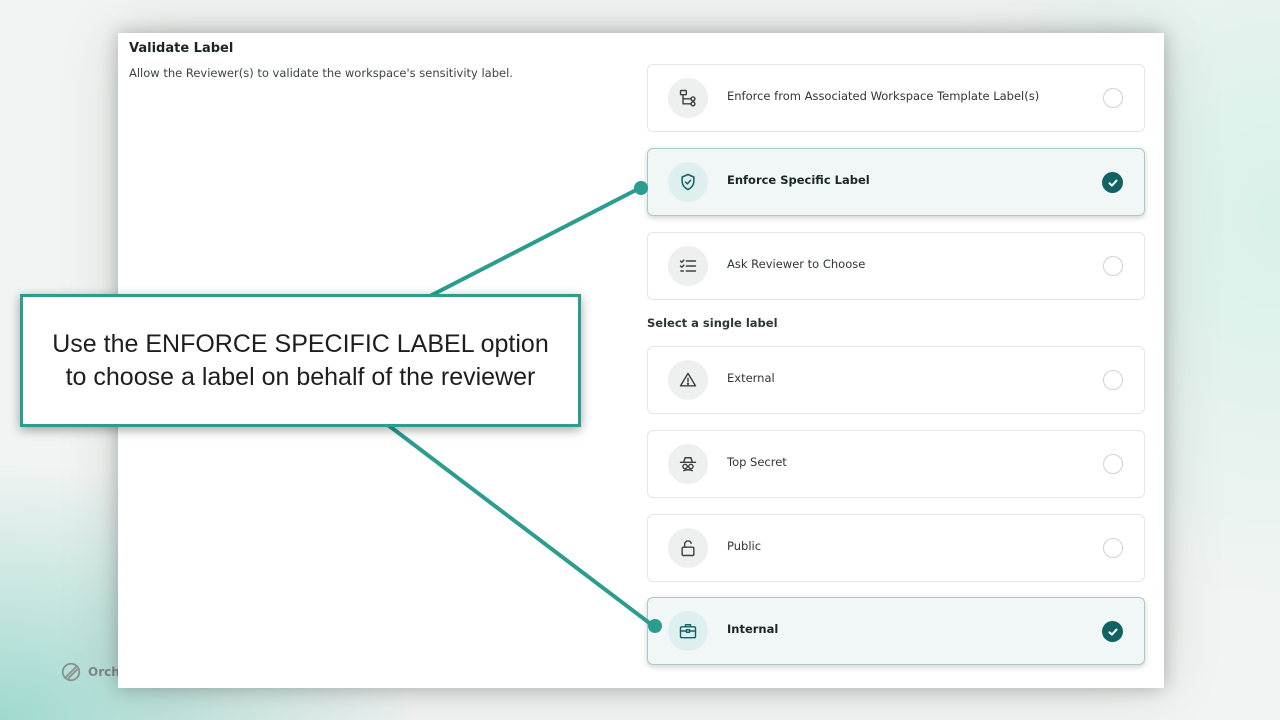  What do you see at coordinates (104, 672) in the screenshot?
I see `brand-name: Orch` at bounding box center [104, 672].